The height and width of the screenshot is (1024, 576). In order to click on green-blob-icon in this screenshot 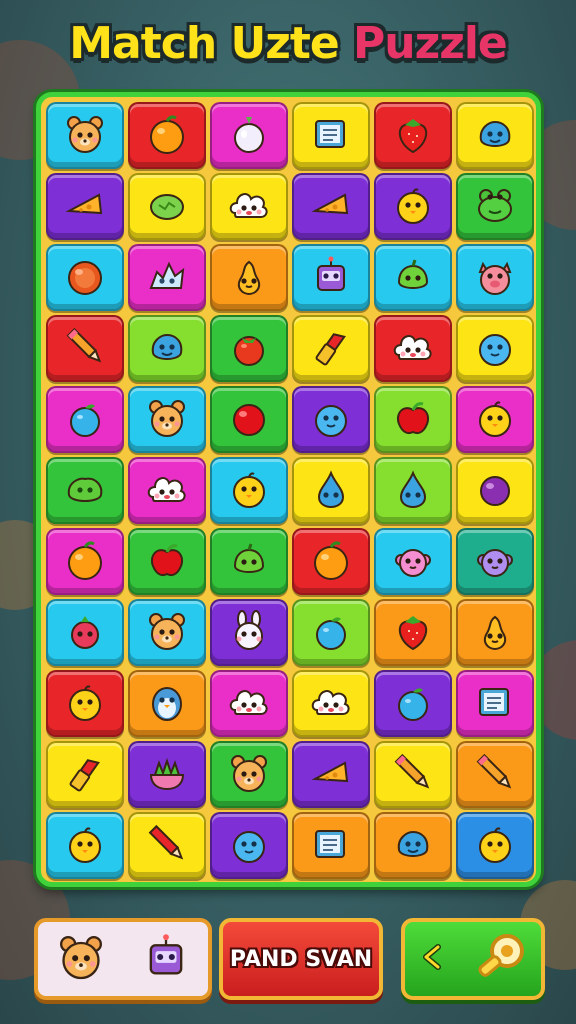, I will do `click(85, 491)`.